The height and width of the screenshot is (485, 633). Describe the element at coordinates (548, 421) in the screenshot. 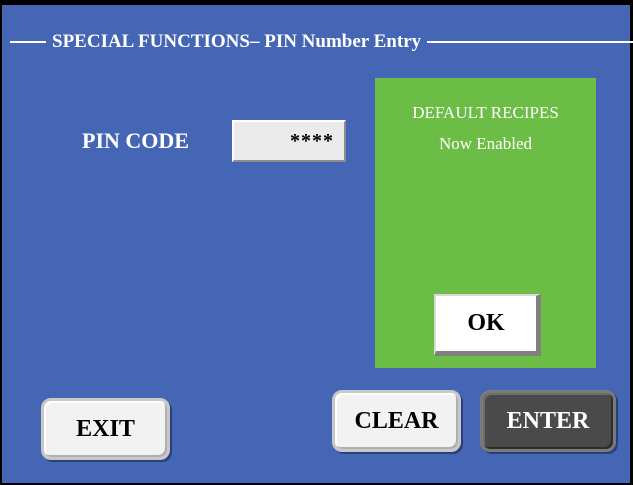

I see `enter-button: ENTER` at that location.